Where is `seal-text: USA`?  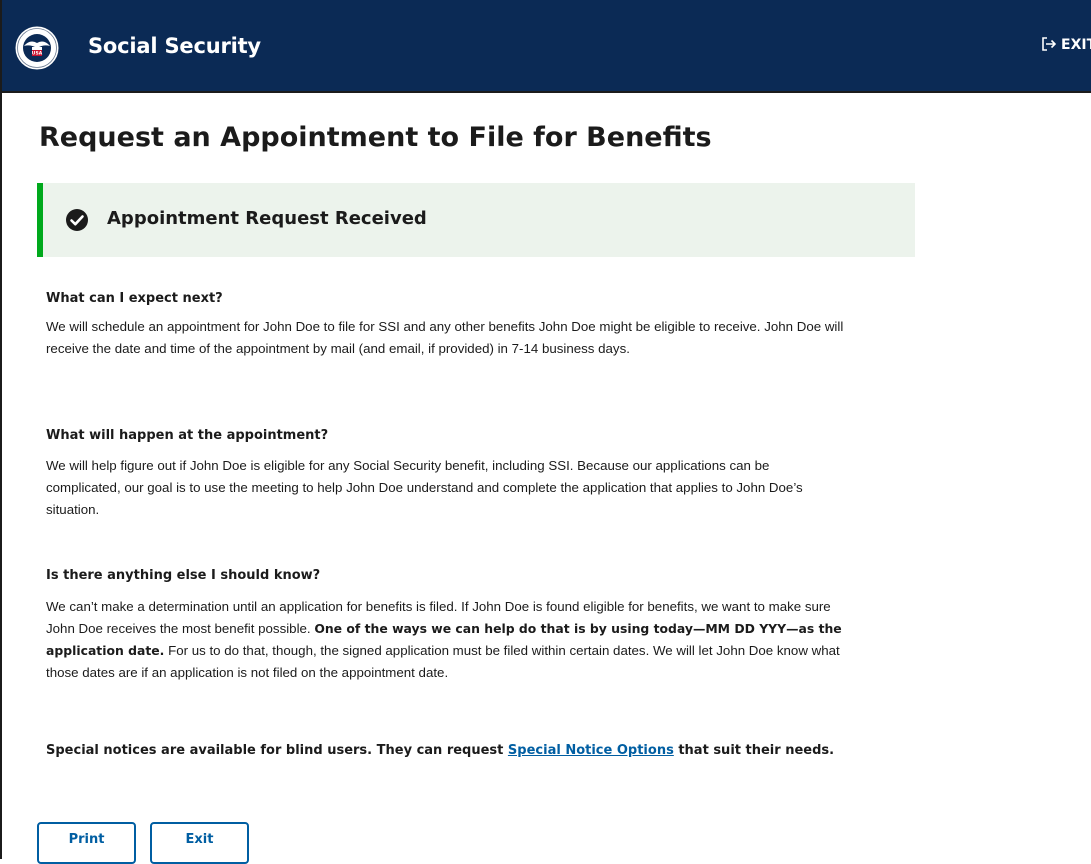 seal-text: USA is located at coordinates (37, 54).